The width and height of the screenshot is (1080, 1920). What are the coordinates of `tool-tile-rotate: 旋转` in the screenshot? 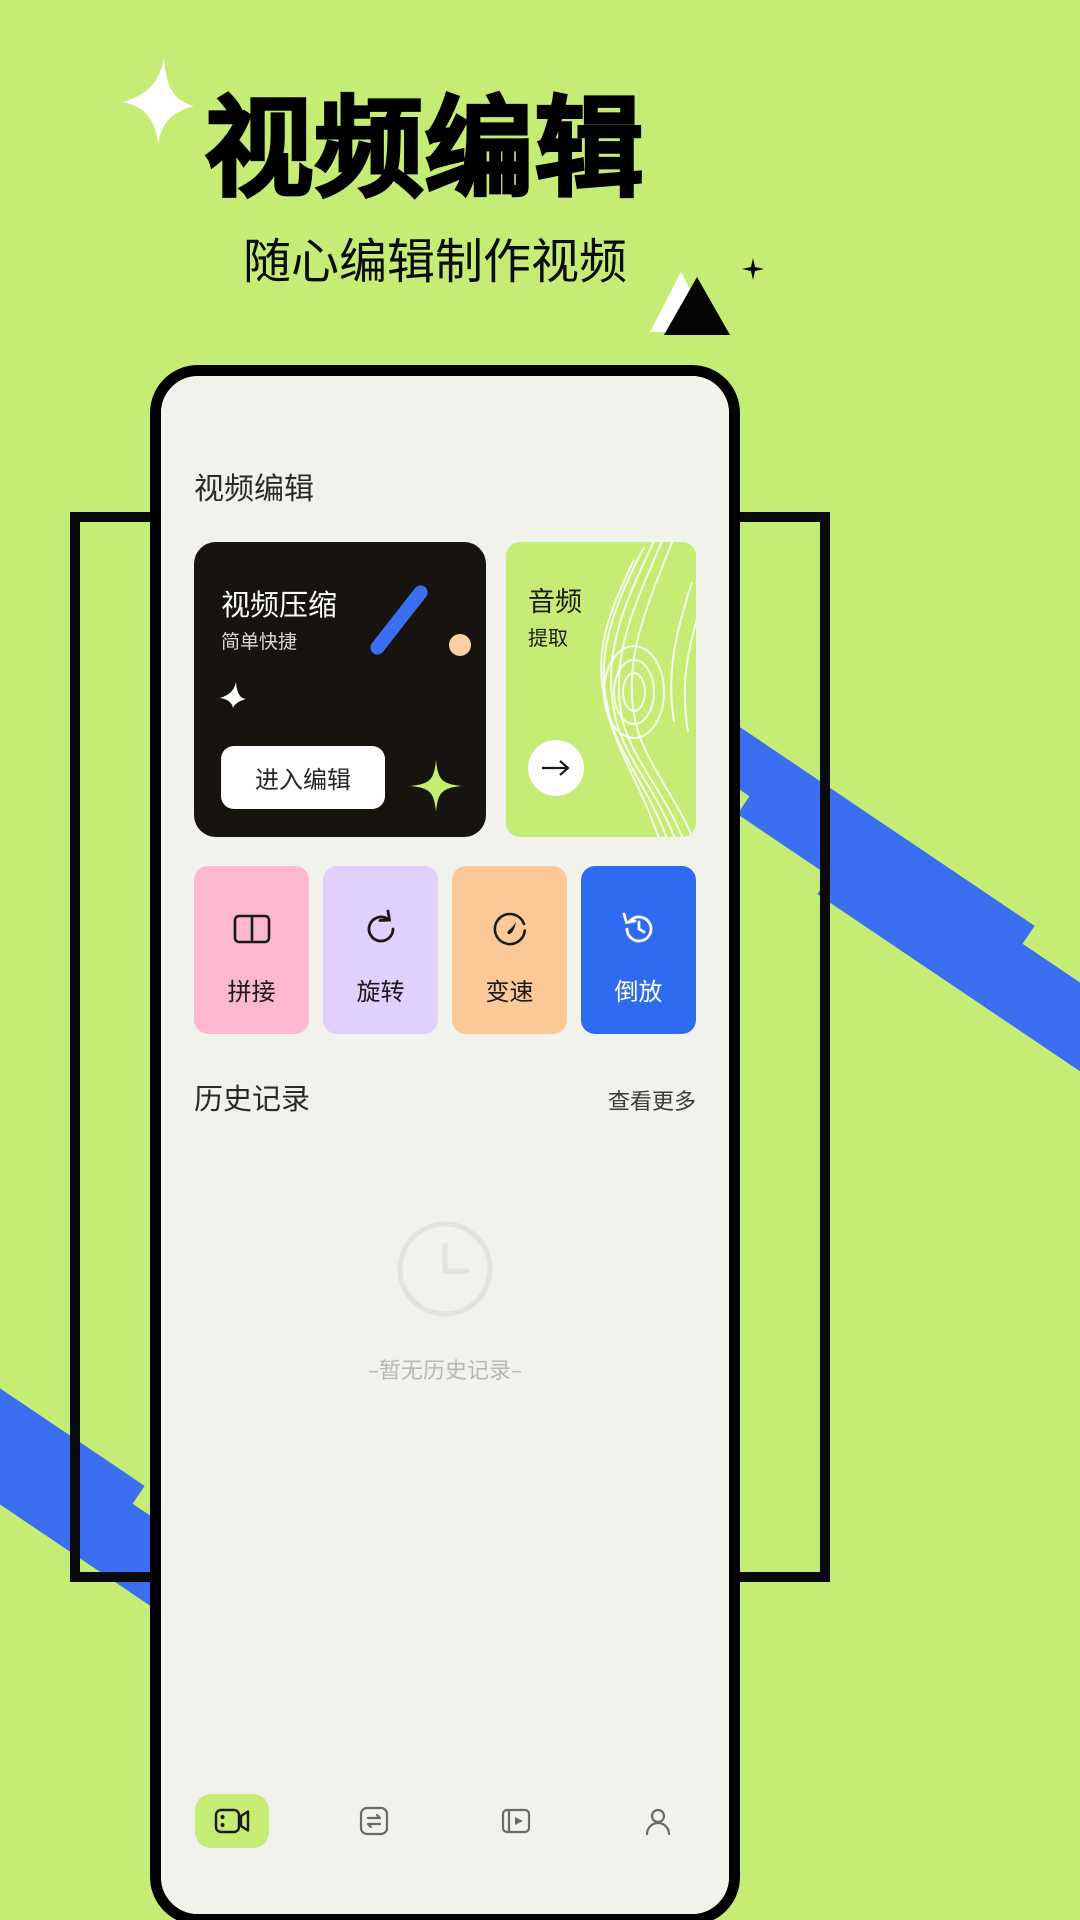 It's located at (380, 950).